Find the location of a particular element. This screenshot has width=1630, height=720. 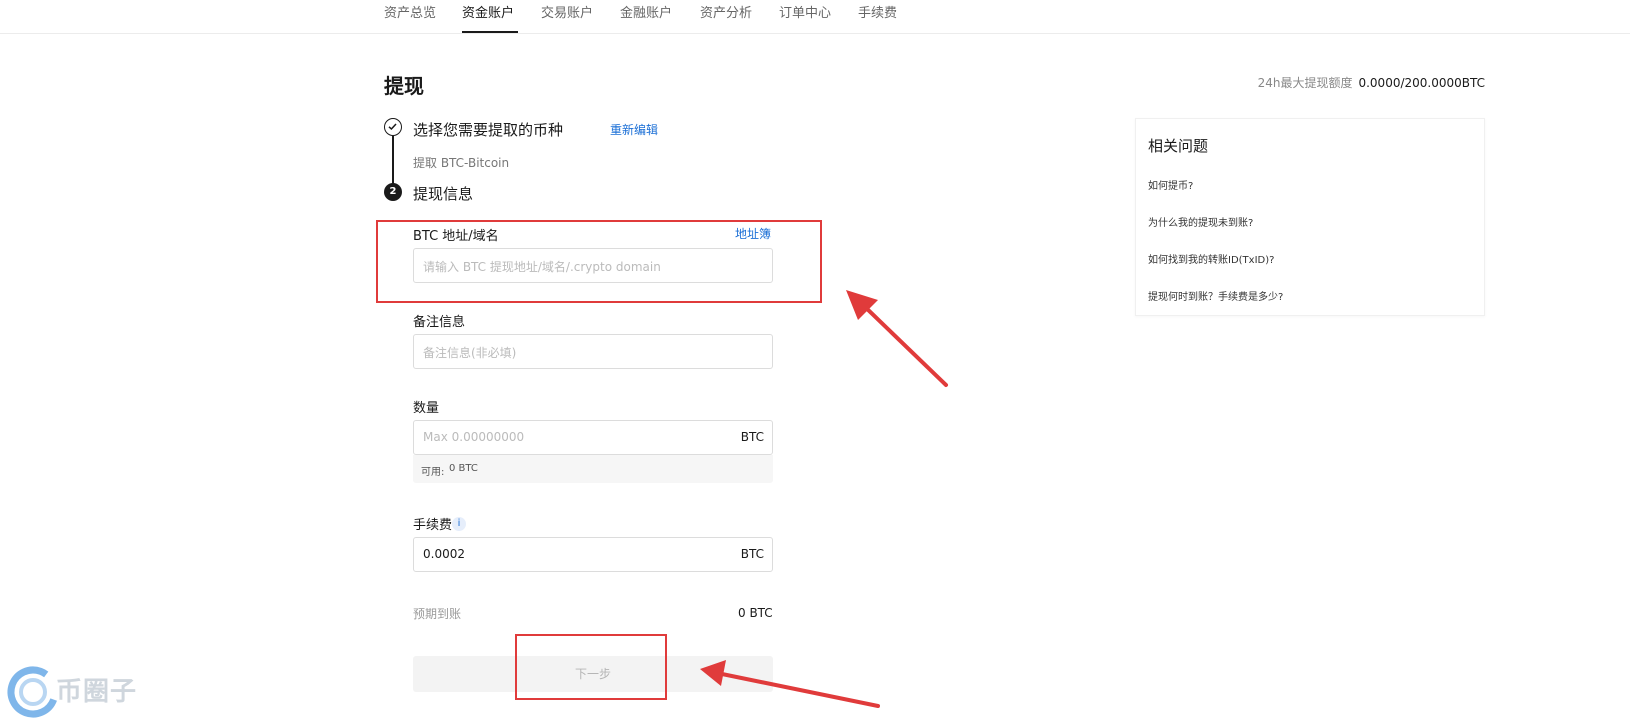

annotation-arrows is located at coordinates (824, 499).